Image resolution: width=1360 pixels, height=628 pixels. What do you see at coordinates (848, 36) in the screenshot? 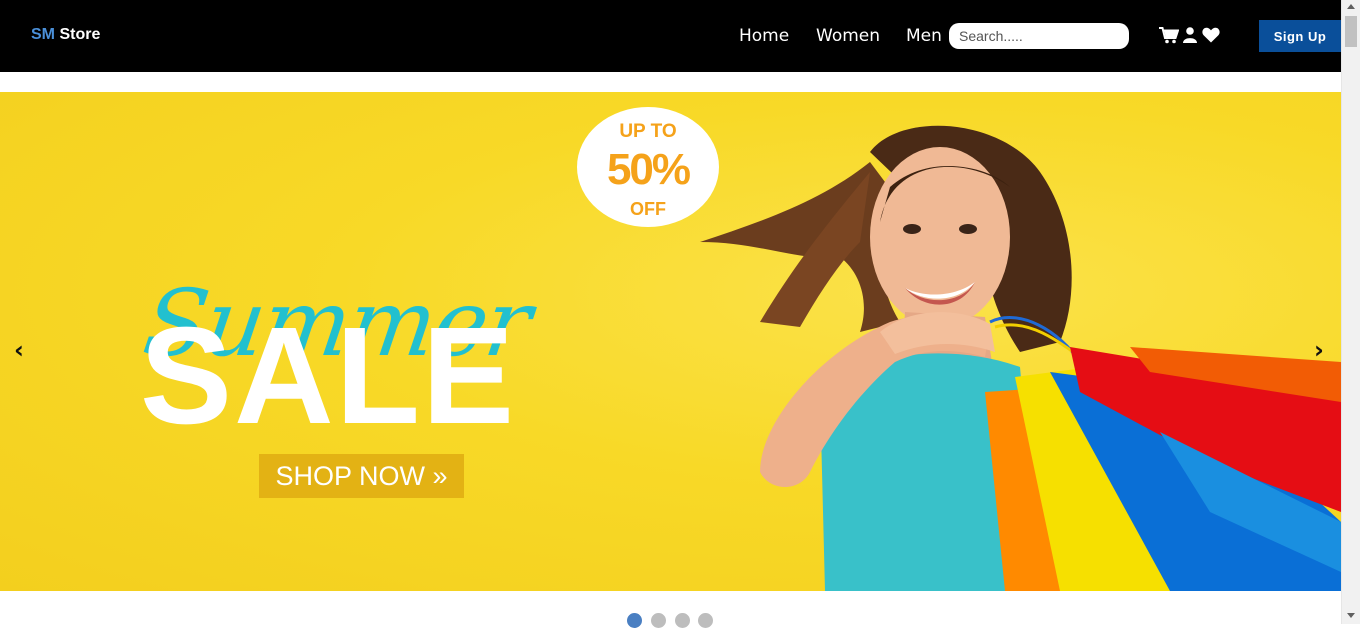
I see `nav-link-women: Women` at bounding box center [848, 36].